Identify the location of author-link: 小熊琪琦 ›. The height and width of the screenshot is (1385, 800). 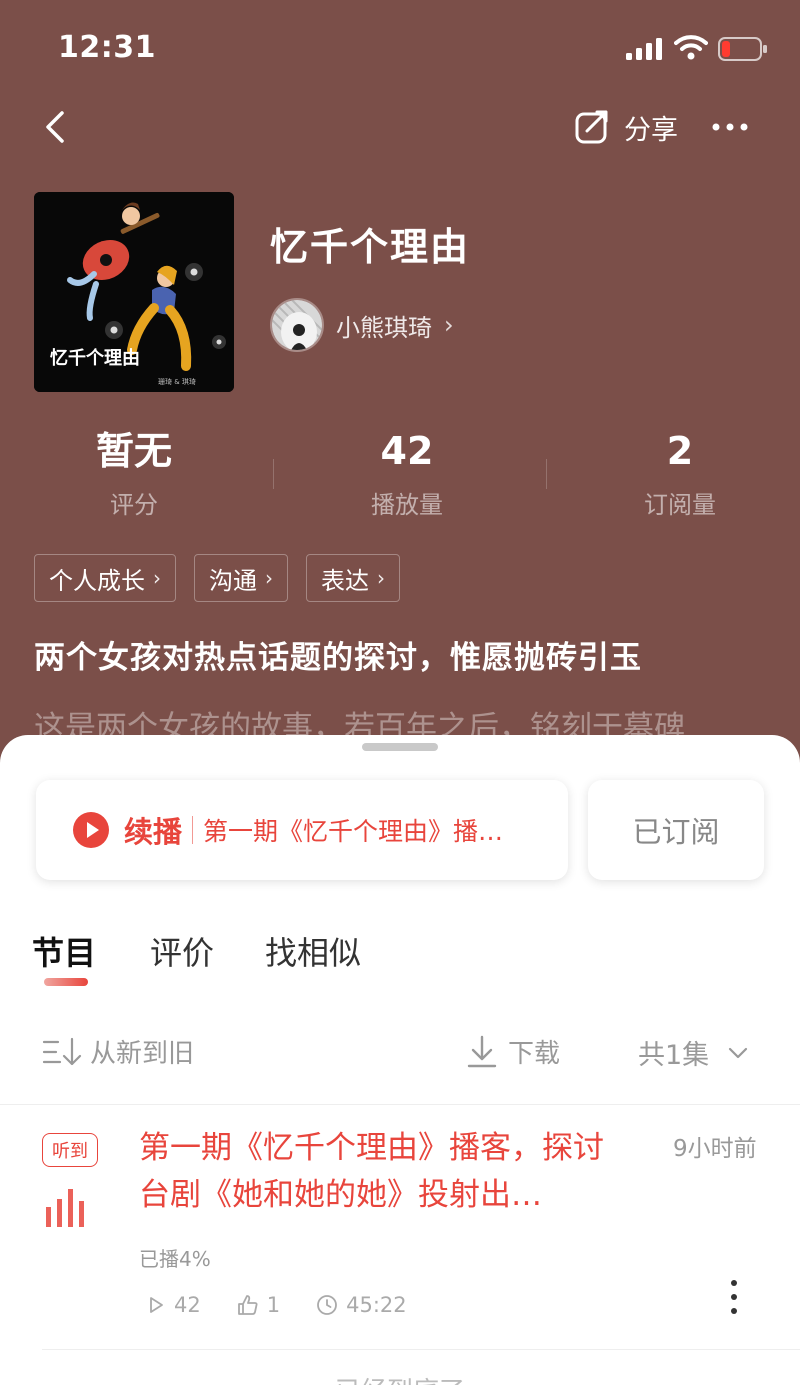
(362, 325).